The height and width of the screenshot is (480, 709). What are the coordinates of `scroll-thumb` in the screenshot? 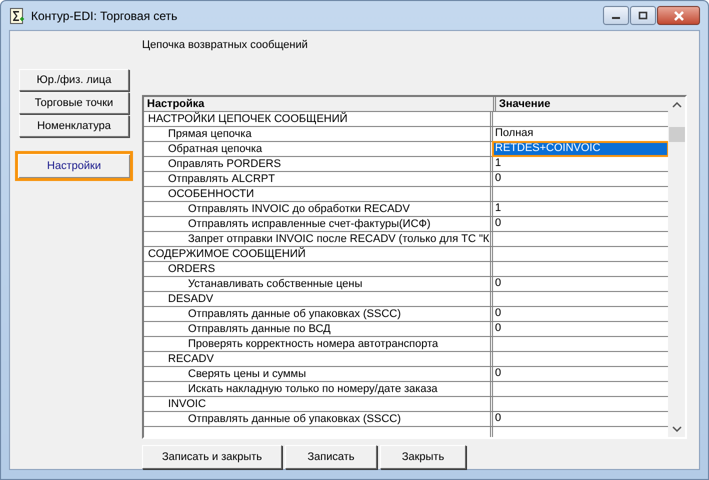 It's located at (676, 134).